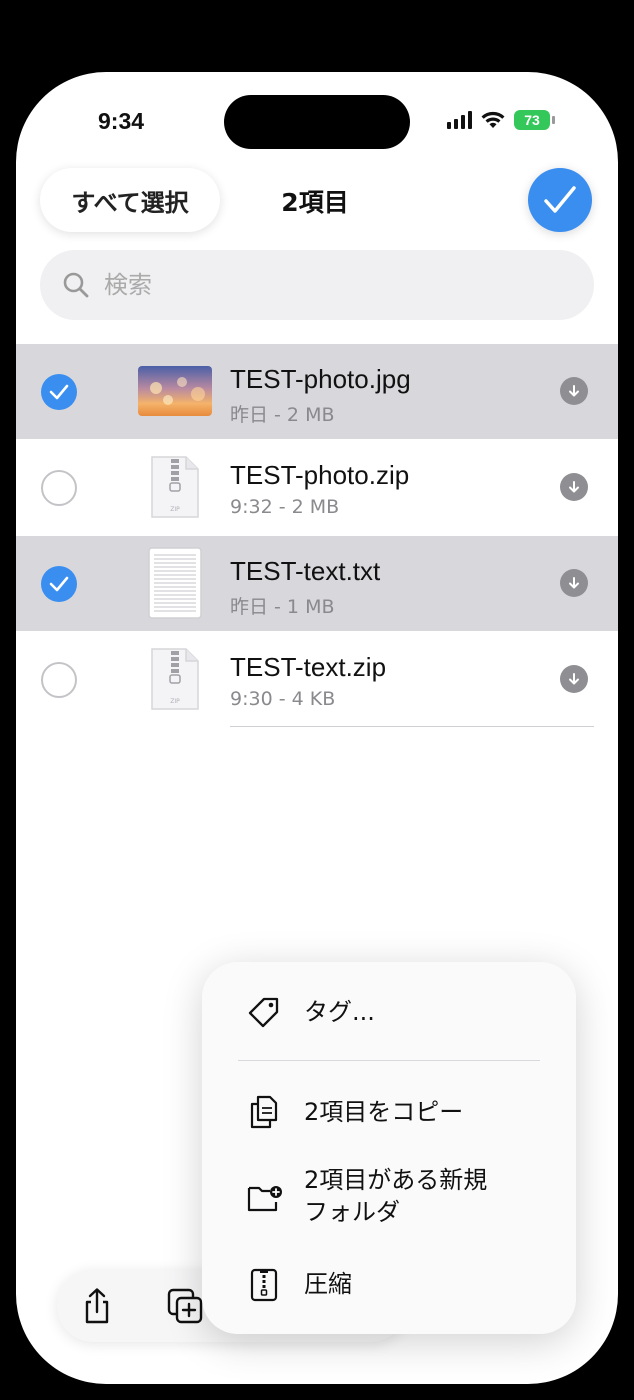 The image size is (634, 1400). What do you see at coordinates (396, 1196) in the screenshot?
I see `menu-item-label: 2項目がある新規 フォルダ` at bounding box center [396, 1196].